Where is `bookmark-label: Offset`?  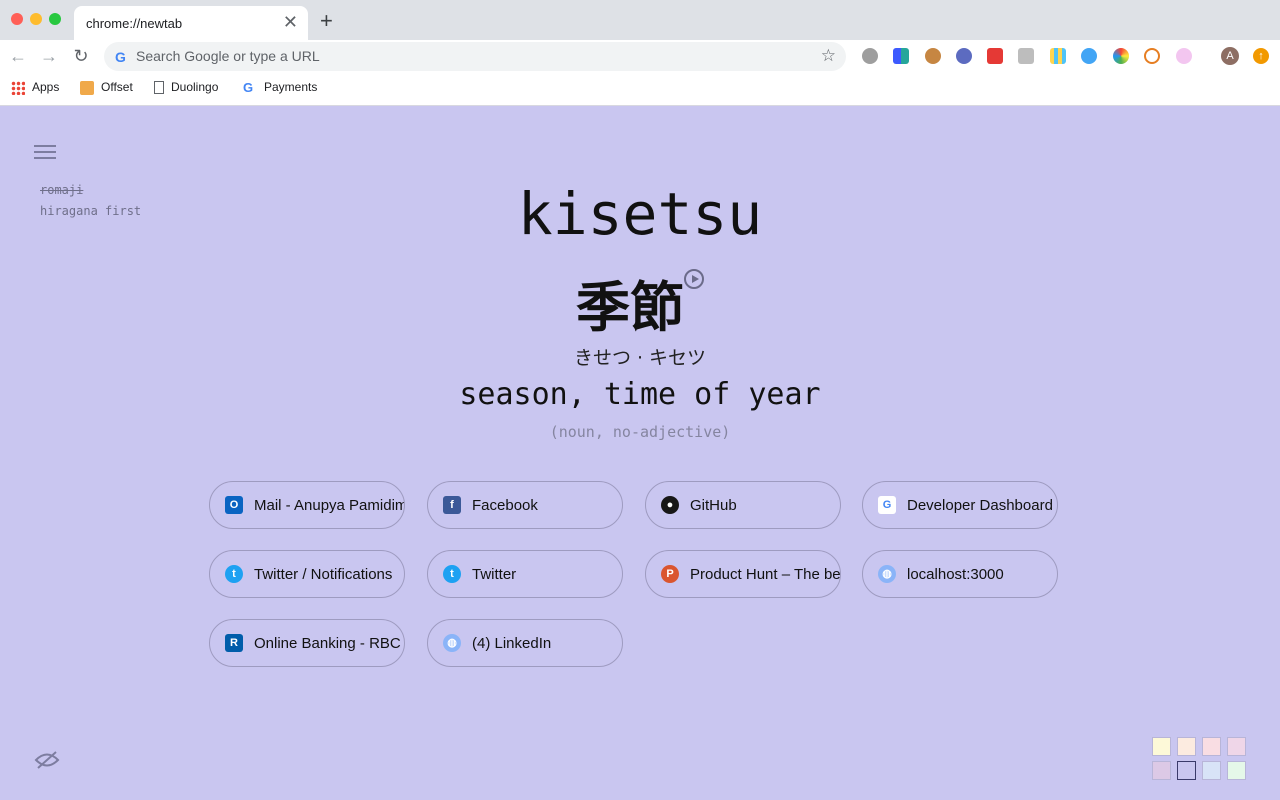 bookmark-label: Offset is located at coordinates (117, 87).